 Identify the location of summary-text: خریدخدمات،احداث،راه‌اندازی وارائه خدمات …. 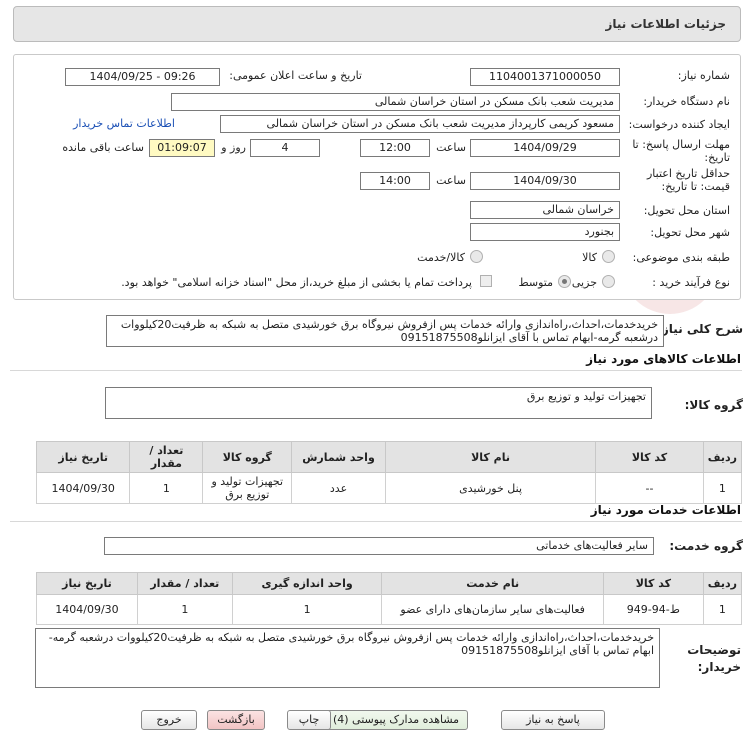
(385, 331).